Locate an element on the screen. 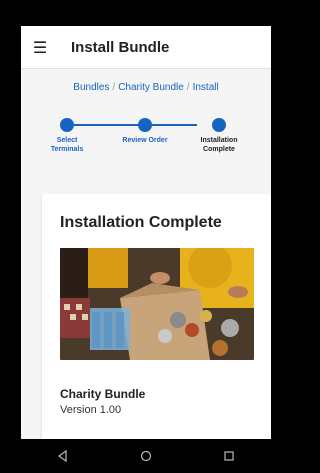  breadcrumb-charity-bundle: Charity Bundle is located at coordinates (151, 87).